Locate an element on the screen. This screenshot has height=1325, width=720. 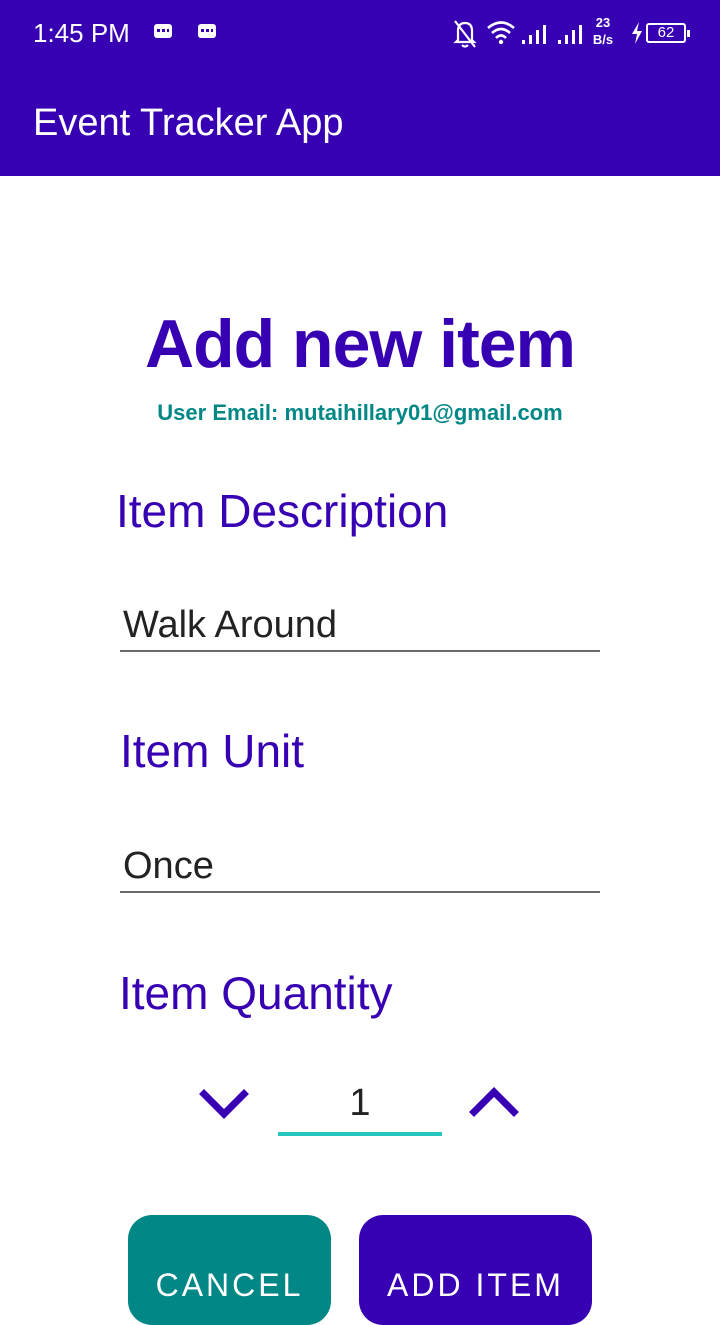
charging-icon is located at coordinates (637, 33).